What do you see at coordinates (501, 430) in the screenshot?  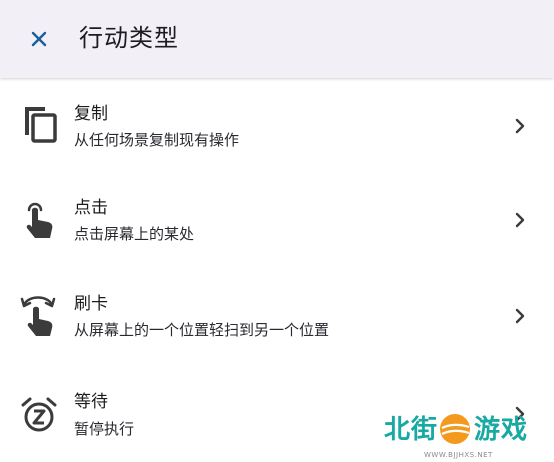 I see `watermark-text-right: 游戏` at bounding box center [501, 430].